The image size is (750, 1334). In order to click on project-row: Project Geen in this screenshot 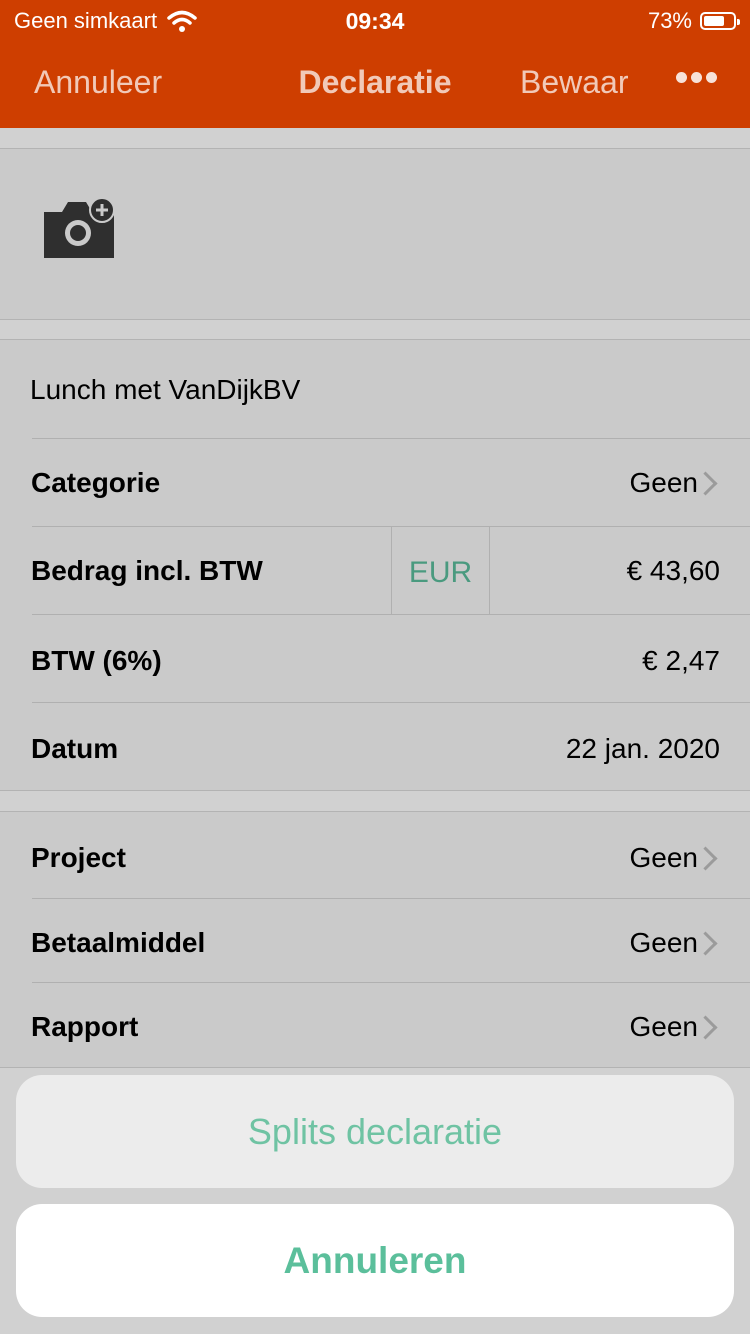, I will do `click(375, 855)`.